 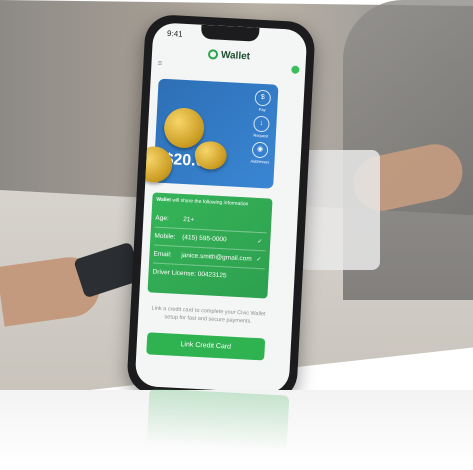 What do you see at coordinates (188, 220) in the screenshot?
I see `field-value: 21+` at bounding box center [188, 220].